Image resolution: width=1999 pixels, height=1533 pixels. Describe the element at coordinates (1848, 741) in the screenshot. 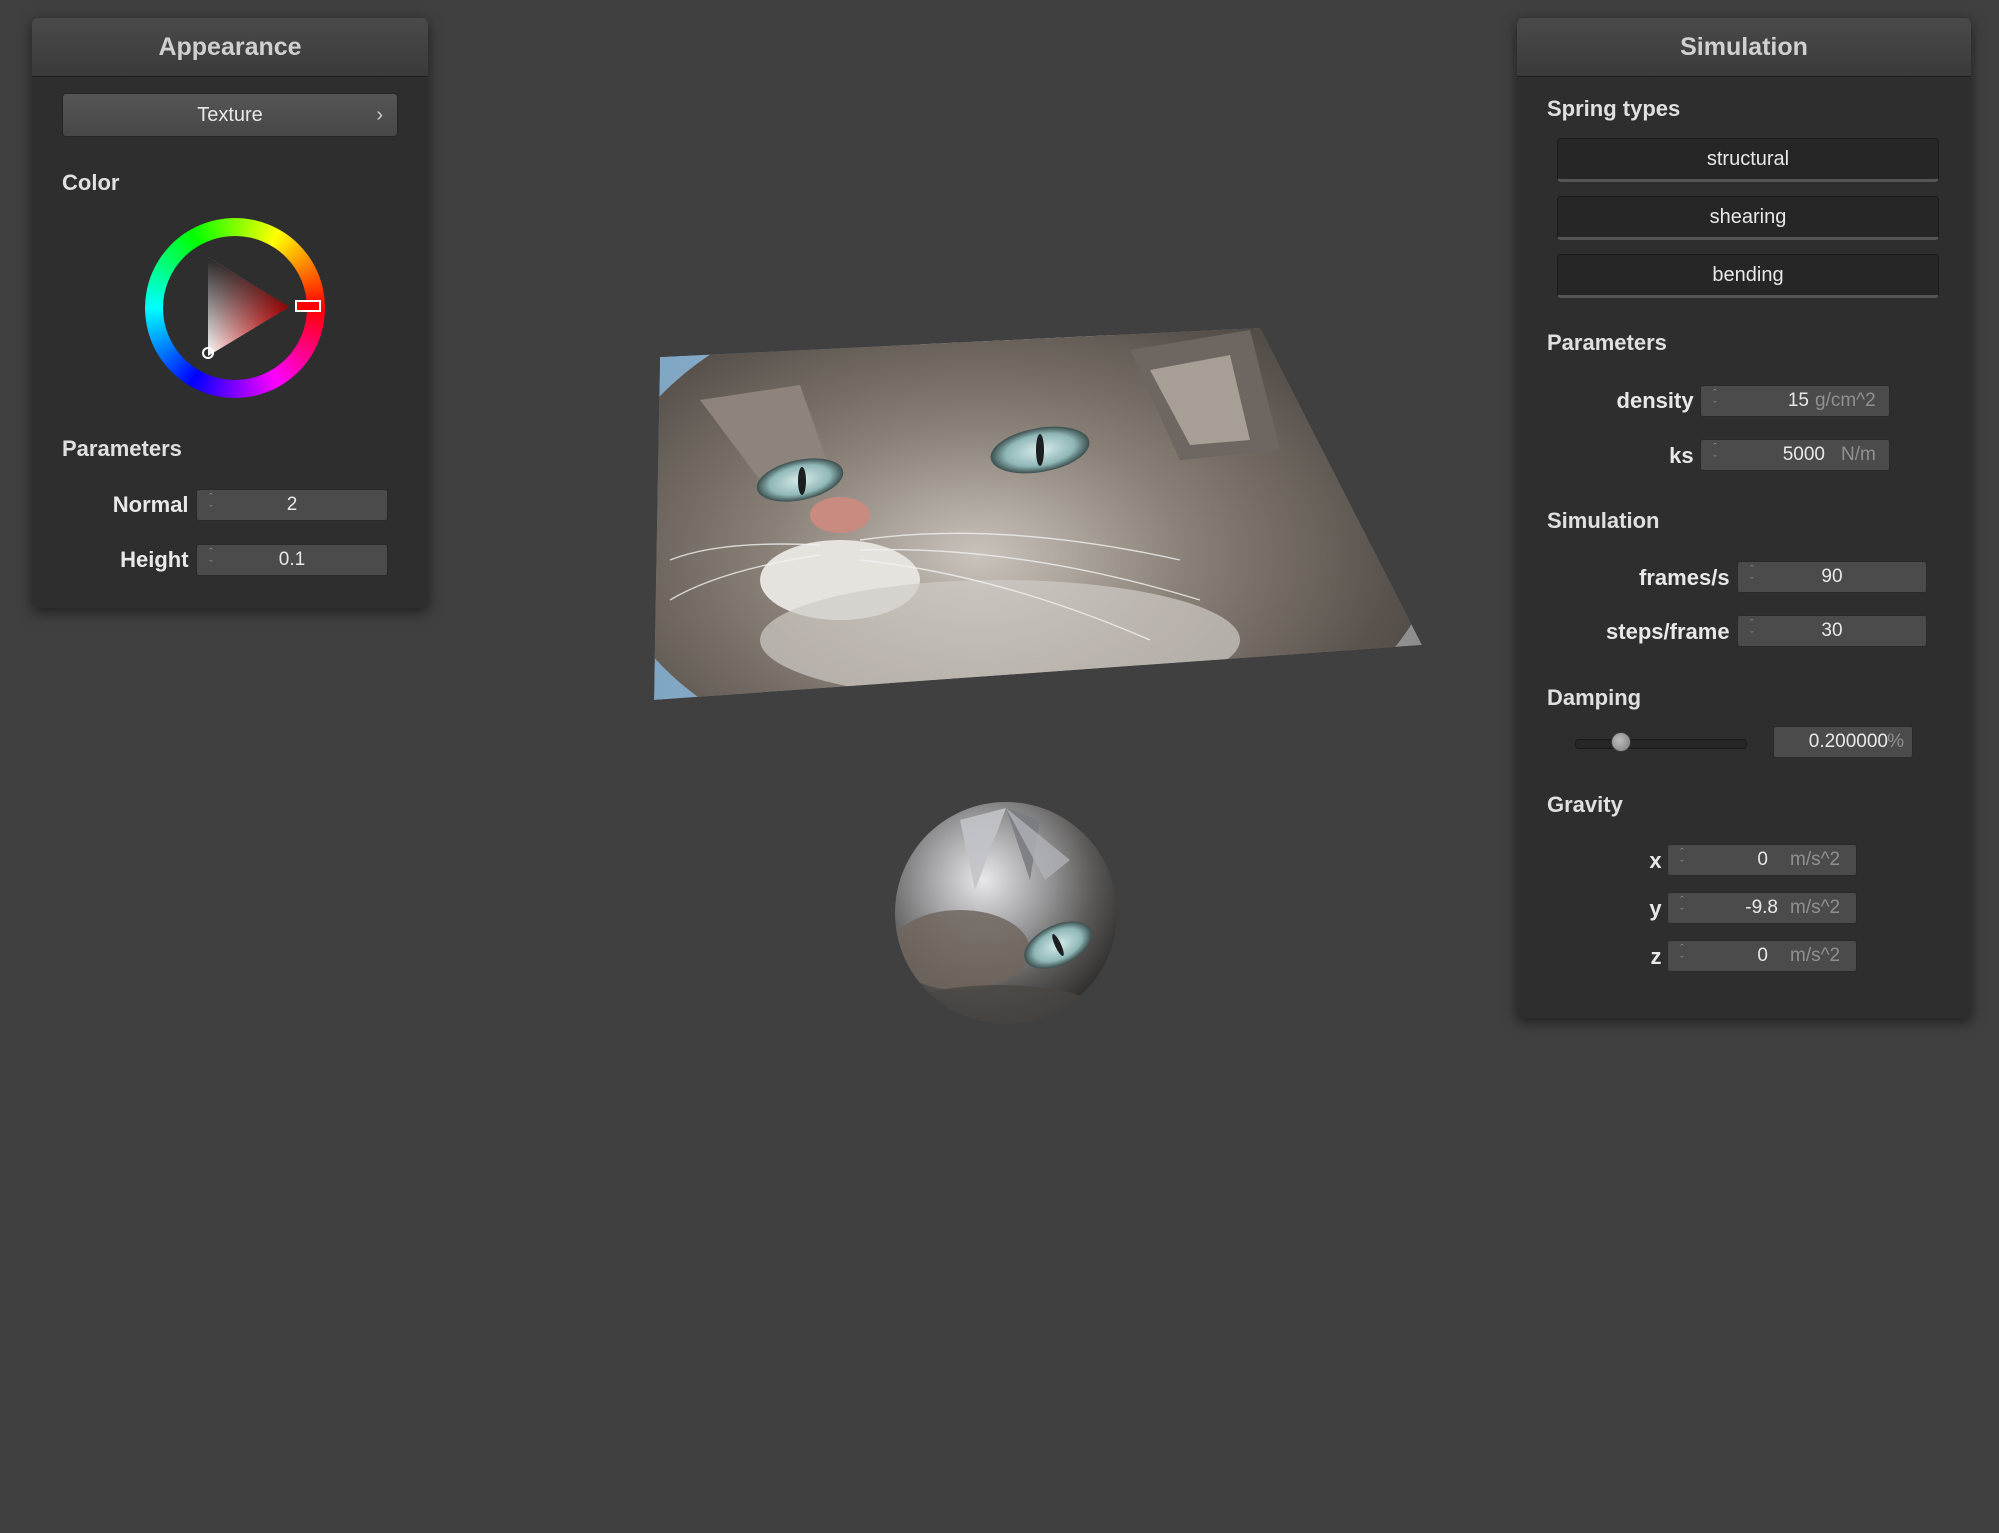

I see `damping-value: 0.200000` at that location.